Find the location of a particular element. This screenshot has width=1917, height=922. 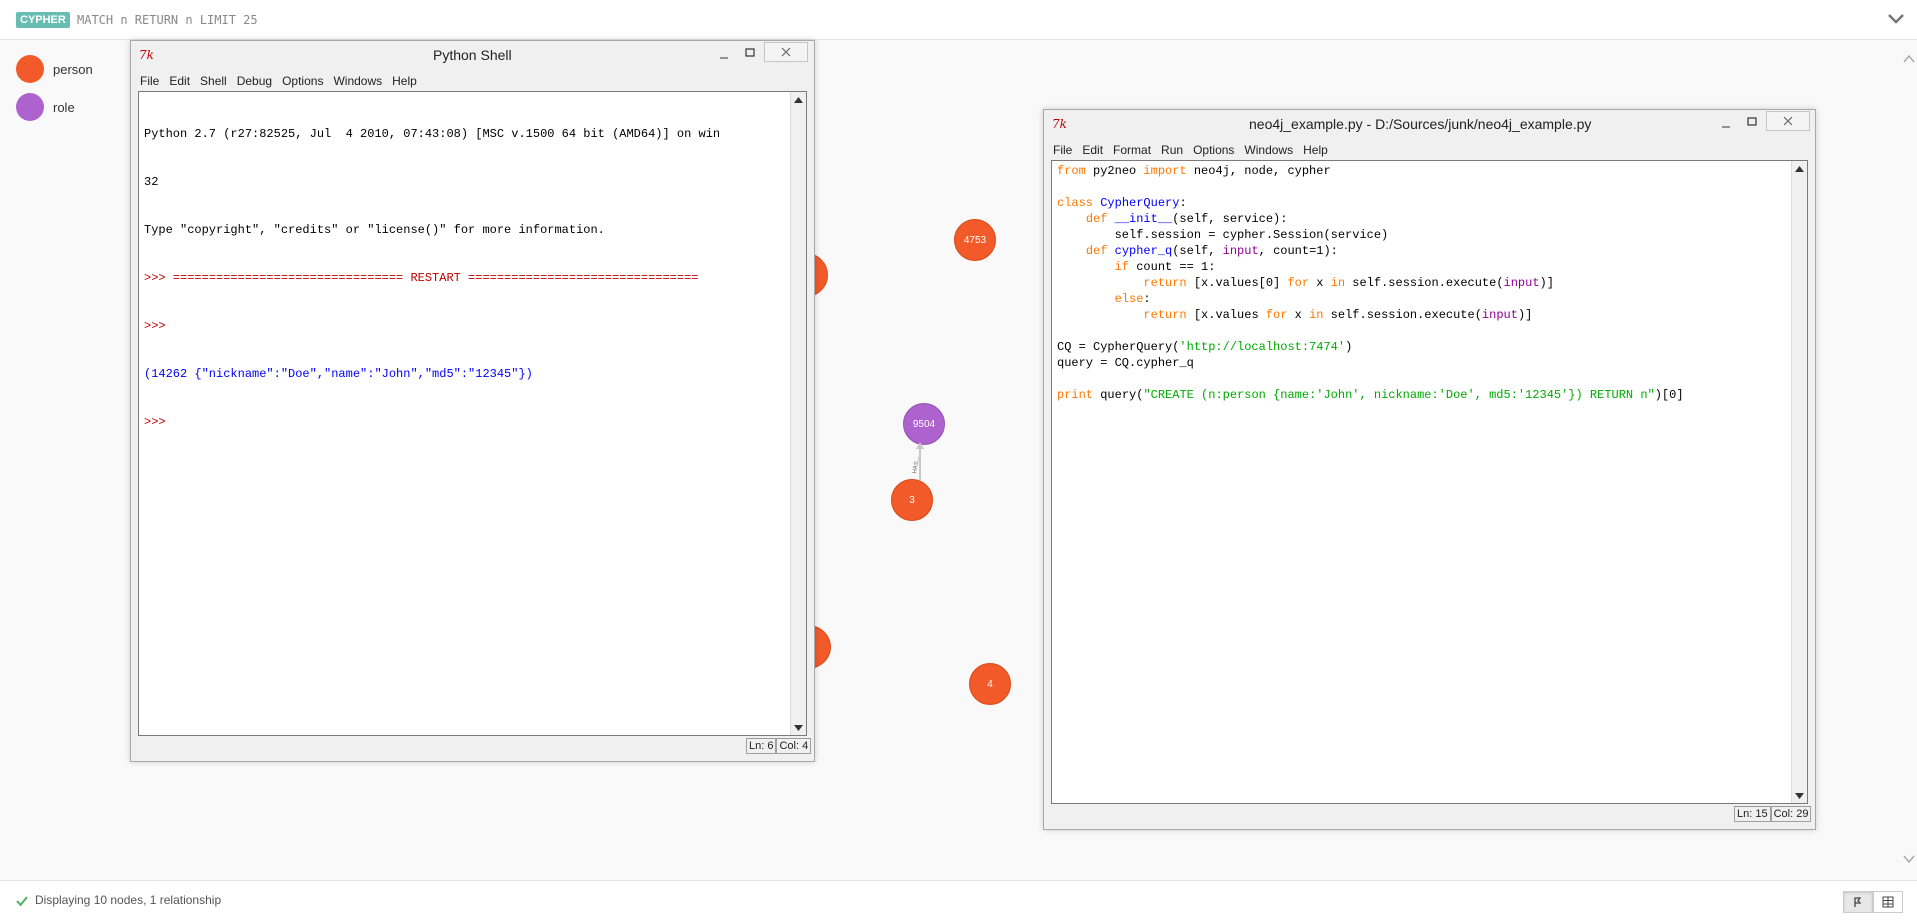

graph-node: 3 is located at coordinates (912, 500).